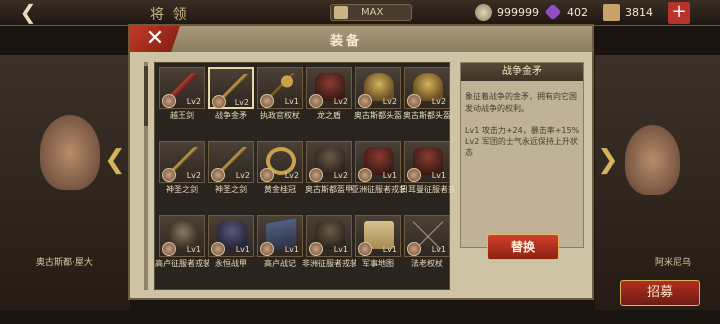 The width and height of the screenshot is (720, 324). I want to click on close-button: ✕, so click(155, 39).